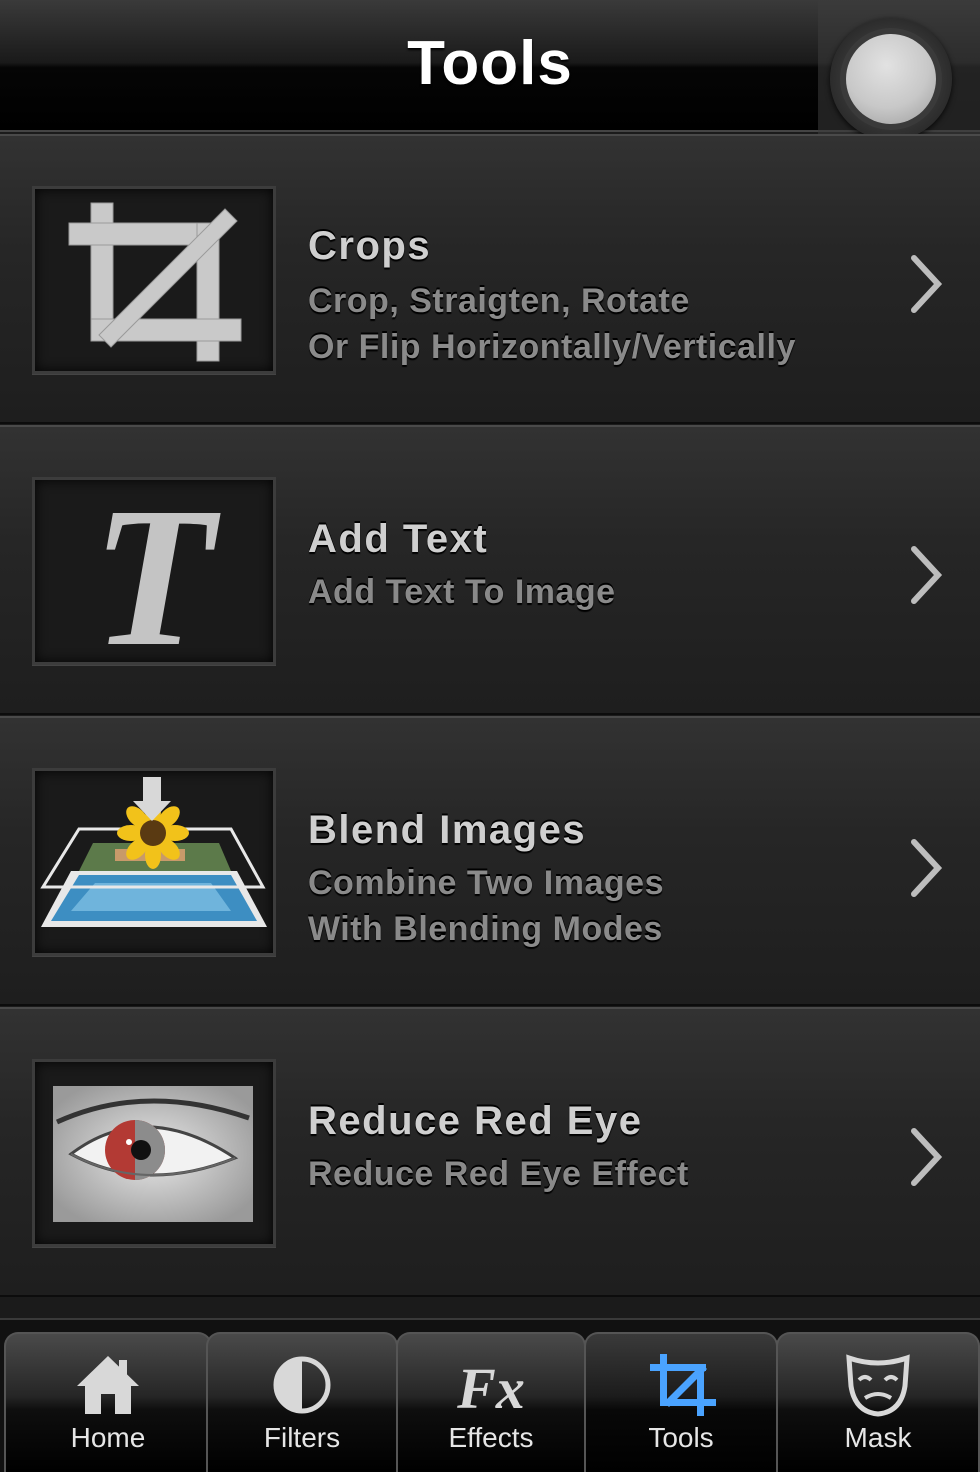 The width and height of the screenshot is (980, 1472). What do you see at coordinates (302, 1385) in the screenshot?
I see `half-circle-icon` at bounding box center [302, 1385].